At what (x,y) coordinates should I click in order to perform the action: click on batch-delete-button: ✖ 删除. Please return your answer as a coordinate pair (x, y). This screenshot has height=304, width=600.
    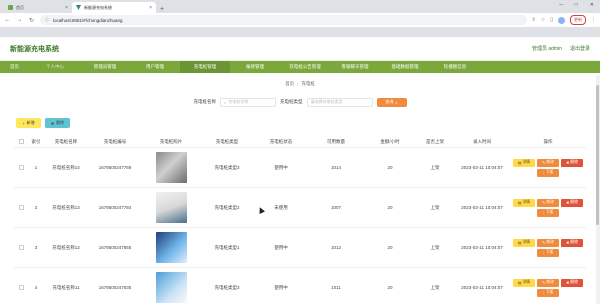
    Looking at the image, I should click on (57, 123).